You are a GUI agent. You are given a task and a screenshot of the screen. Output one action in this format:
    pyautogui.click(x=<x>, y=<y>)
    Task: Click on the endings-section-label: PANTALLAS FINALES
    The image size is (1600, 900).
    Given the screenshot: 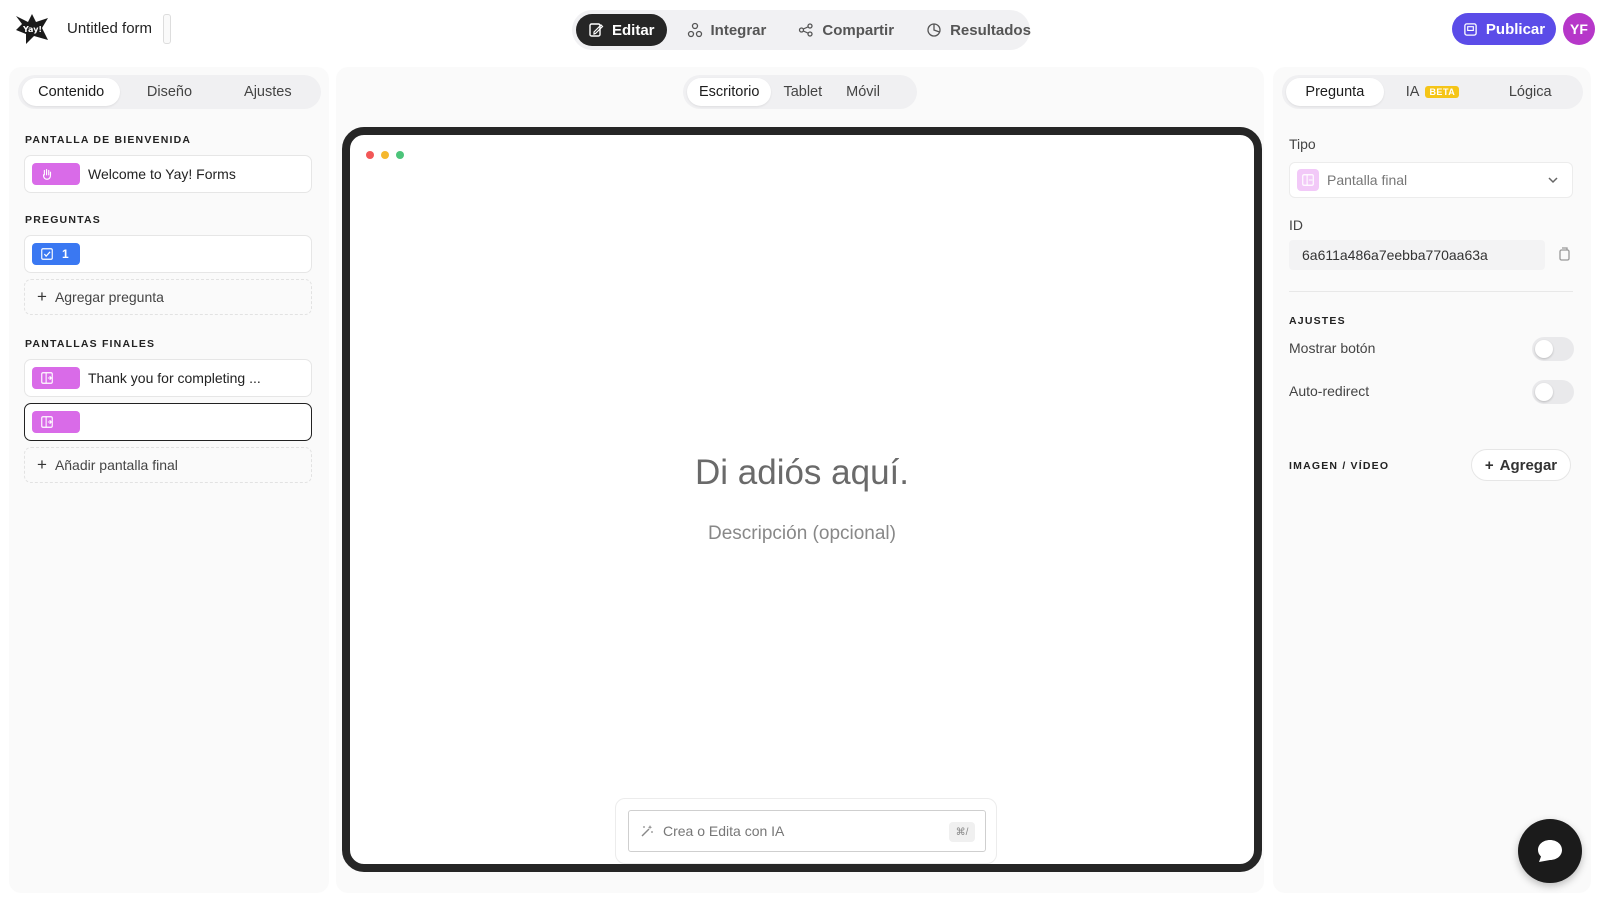 What is the action you would take?
    pyautogui.click(x=90, y=344)
    